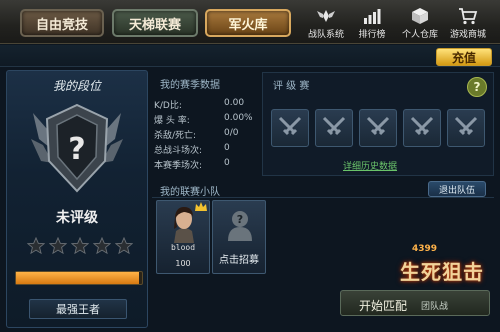 Image resolution: width=500 pixels, height=332 pixels. I want to click on recharge-button: 充值, so click(464, 57).